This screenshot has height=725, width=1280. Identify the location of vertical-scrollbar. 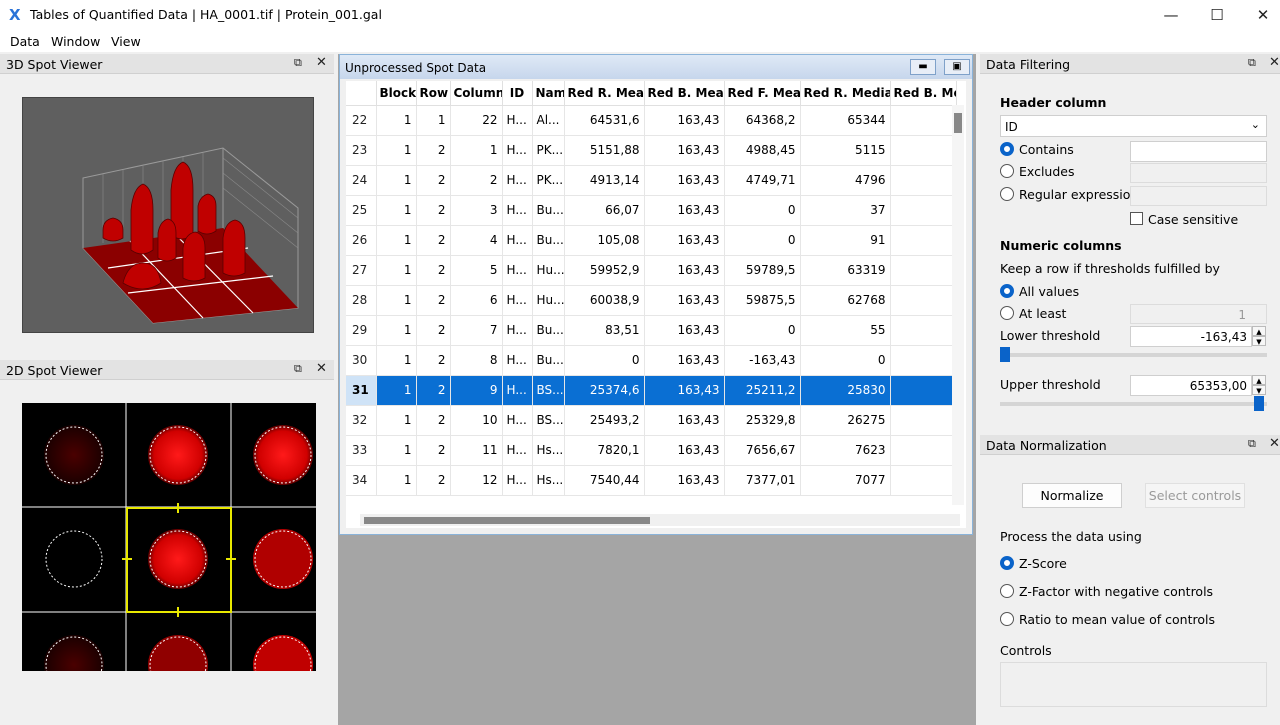
(958, 305).